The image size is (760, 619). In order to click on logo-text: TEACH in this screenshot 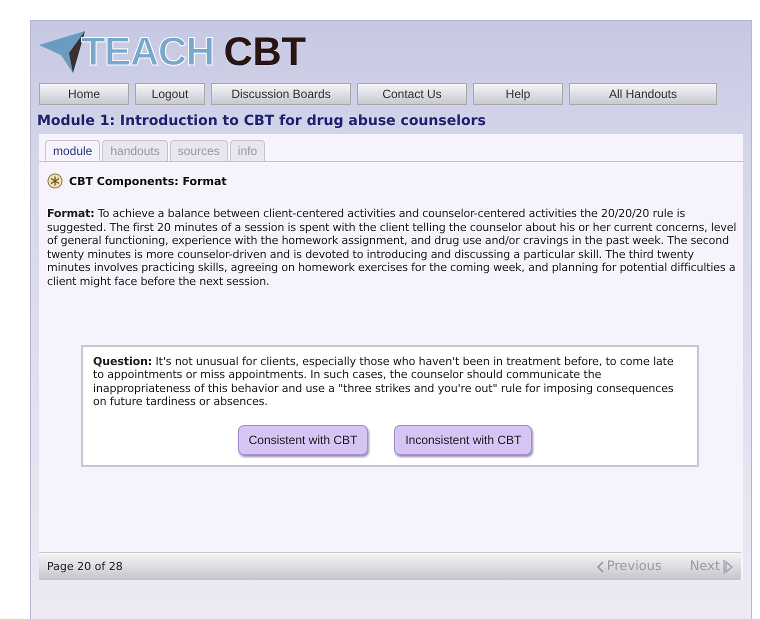, I will do `click(147, 52)`.